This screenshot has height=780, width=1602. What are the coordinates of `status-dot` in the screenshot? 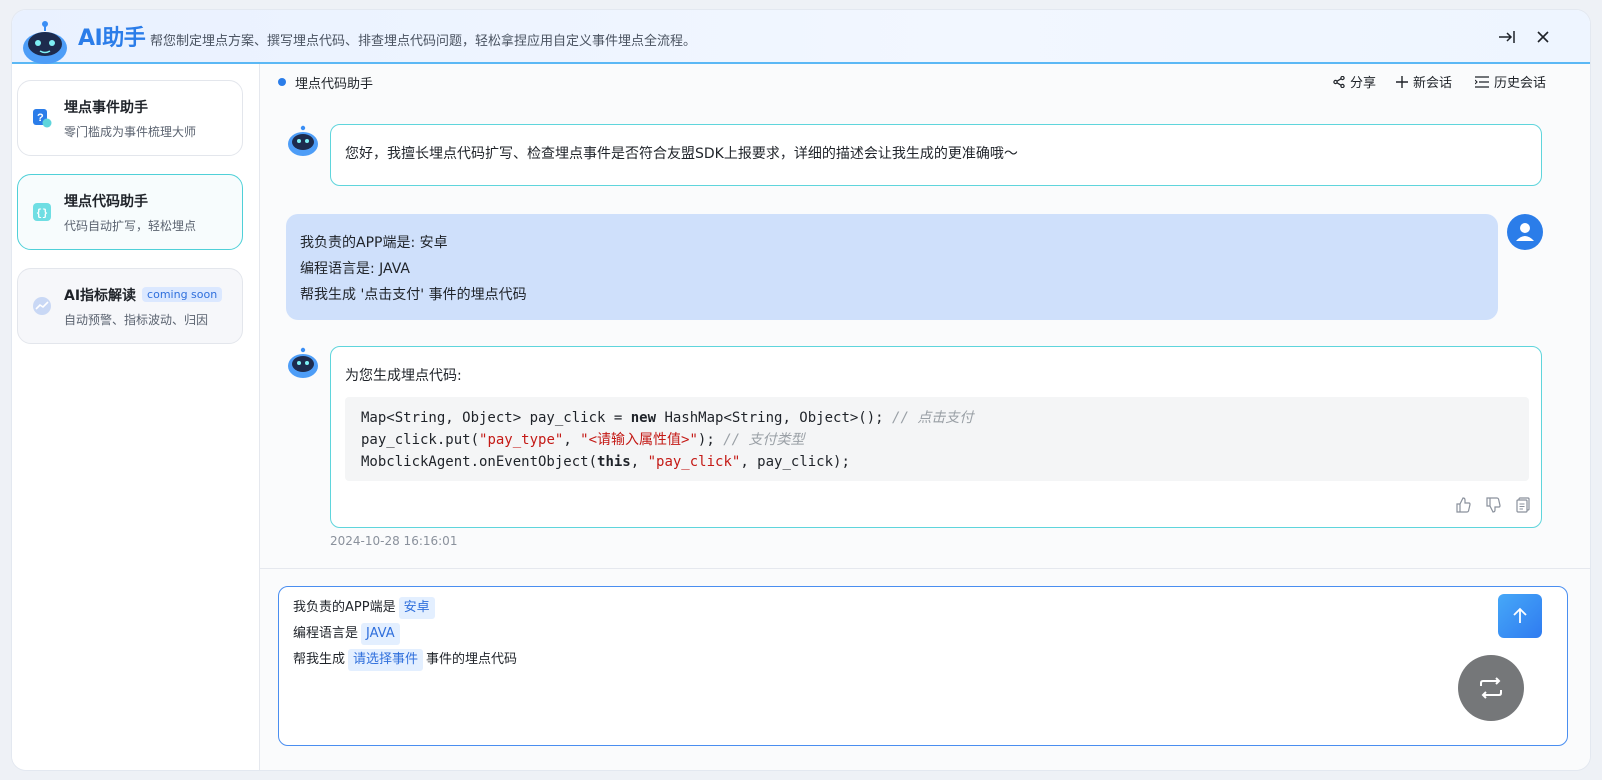 It's located at (282, 82).